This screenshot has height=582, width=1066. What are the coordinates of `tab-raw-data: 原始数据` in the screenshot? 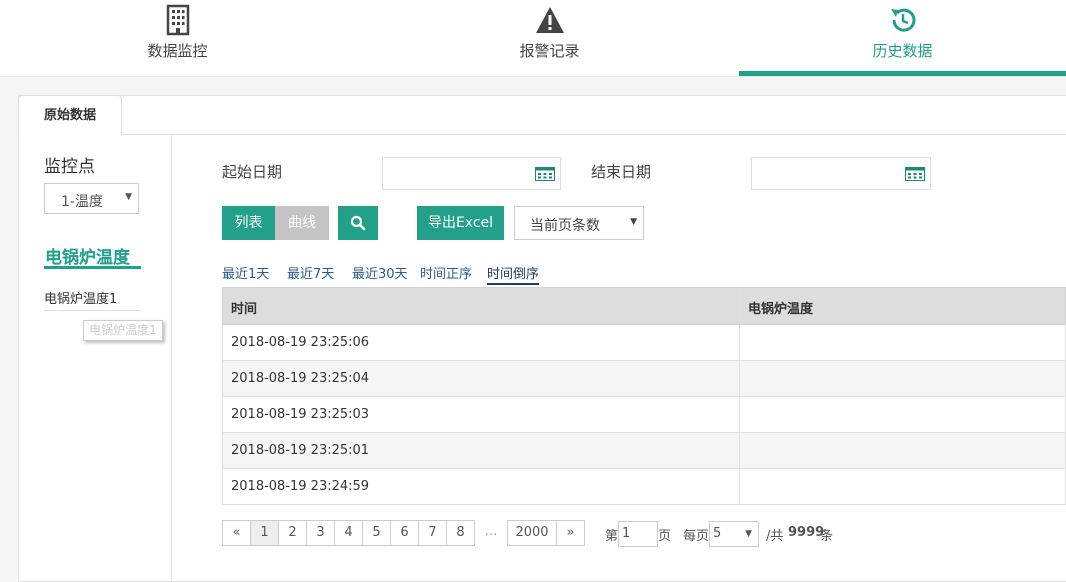 It's located at (70, 115).